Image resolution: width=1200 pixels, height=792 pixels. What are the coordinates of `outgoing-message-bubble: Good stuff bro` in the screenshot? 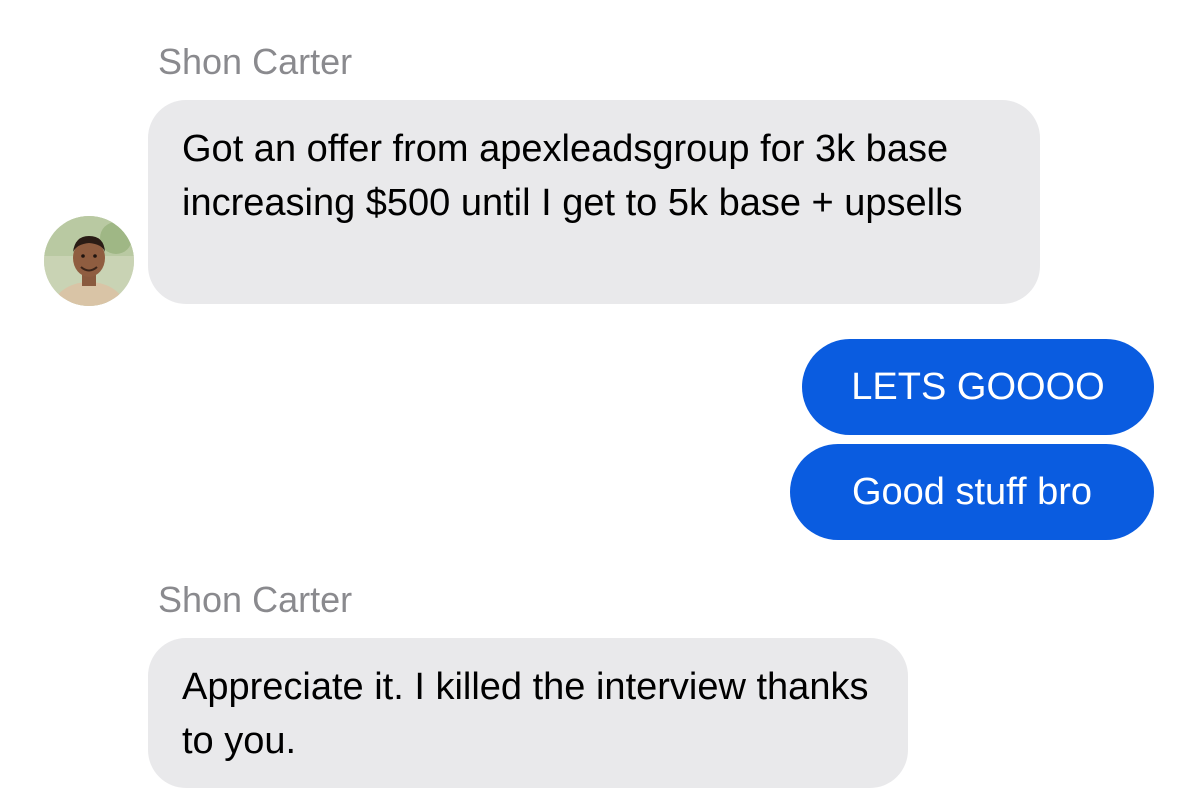 It's located at (972, 492).